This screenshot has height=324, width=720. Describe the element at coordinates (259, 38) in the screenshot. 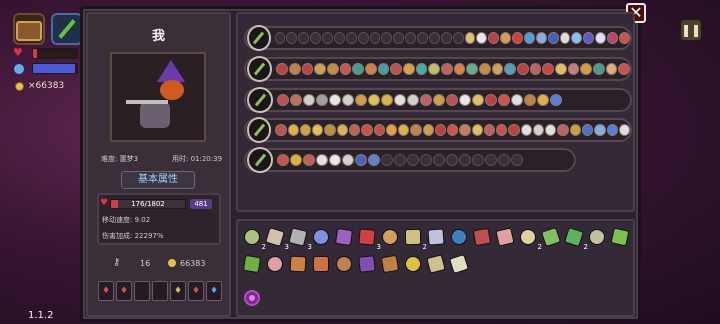

I see `chest-icon` at that location.